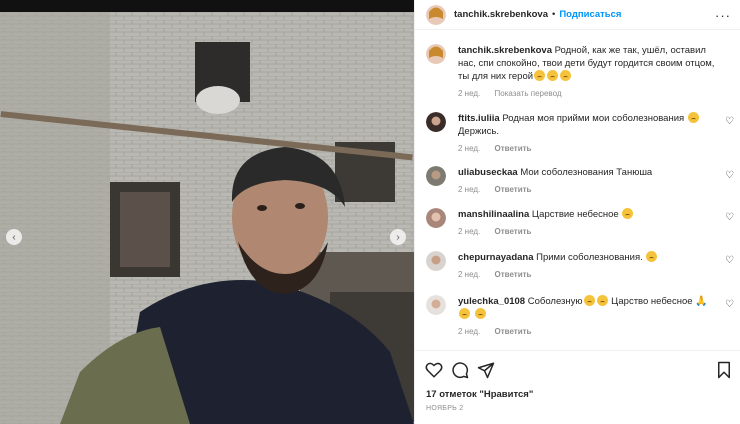 The image size is (740, 424). I want to click on likes-count: 17 отметок "Нравится", so click(479, 394).